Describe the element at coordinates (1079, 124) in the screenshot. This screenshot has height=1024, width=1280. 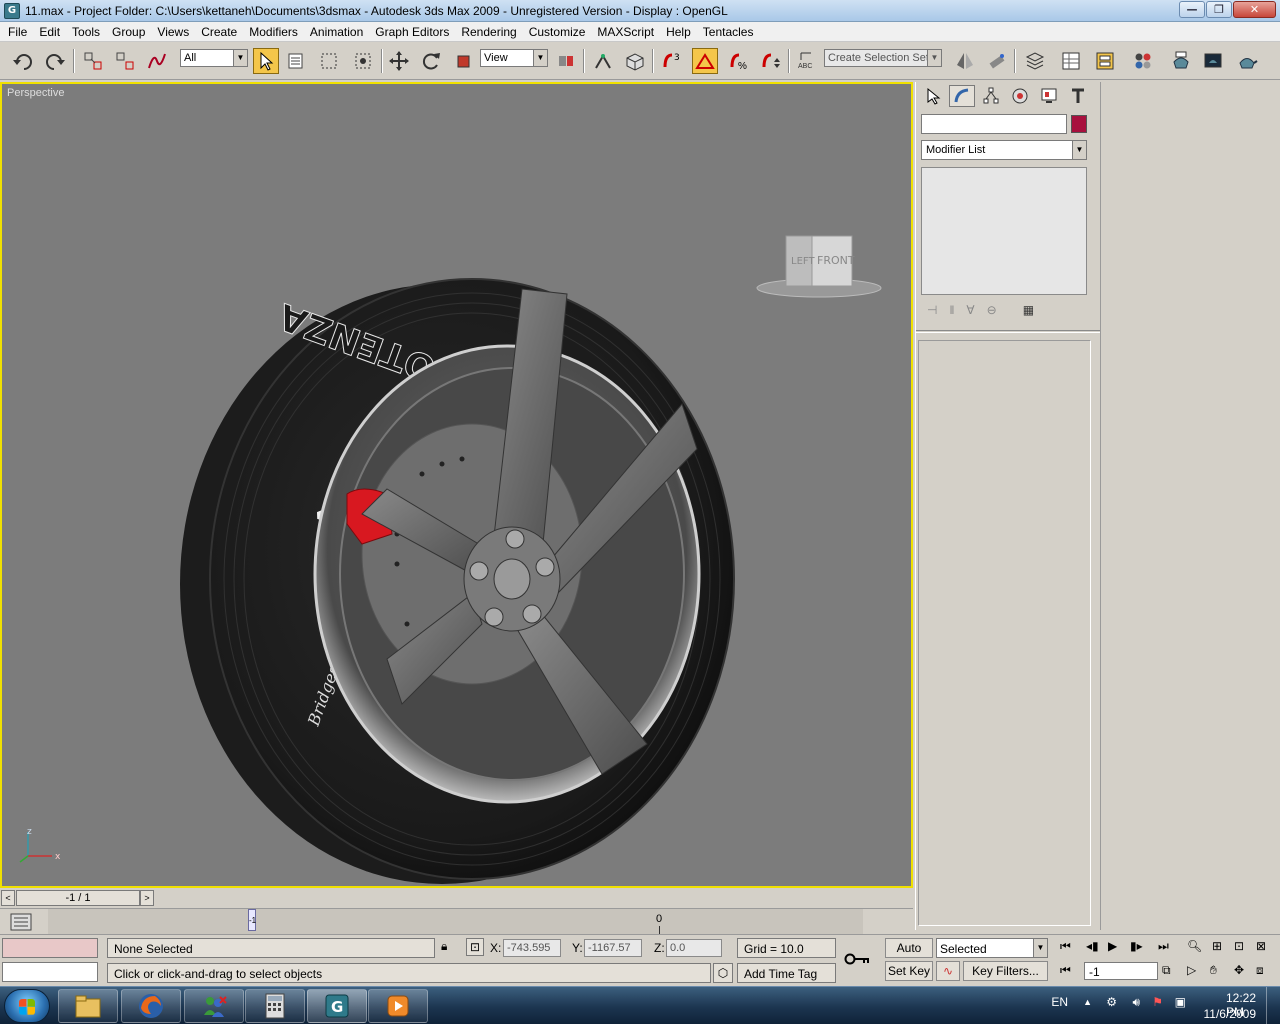
I see `object-color-swatch` at that location.